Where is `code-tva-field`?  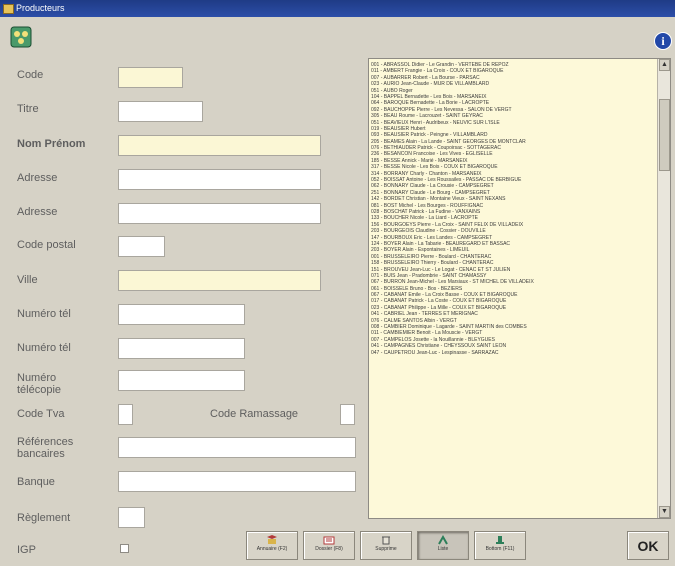 code-tva-field is located at coordinates (125, 414).